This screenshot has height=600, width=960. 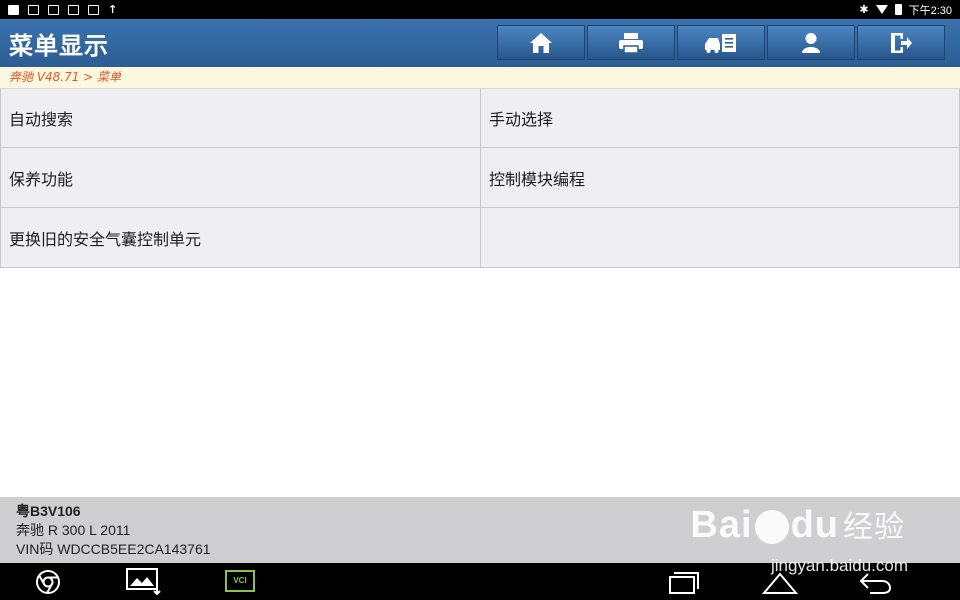 I want to click on bluetooth-icon: ✱, so click(x=864, y=10).